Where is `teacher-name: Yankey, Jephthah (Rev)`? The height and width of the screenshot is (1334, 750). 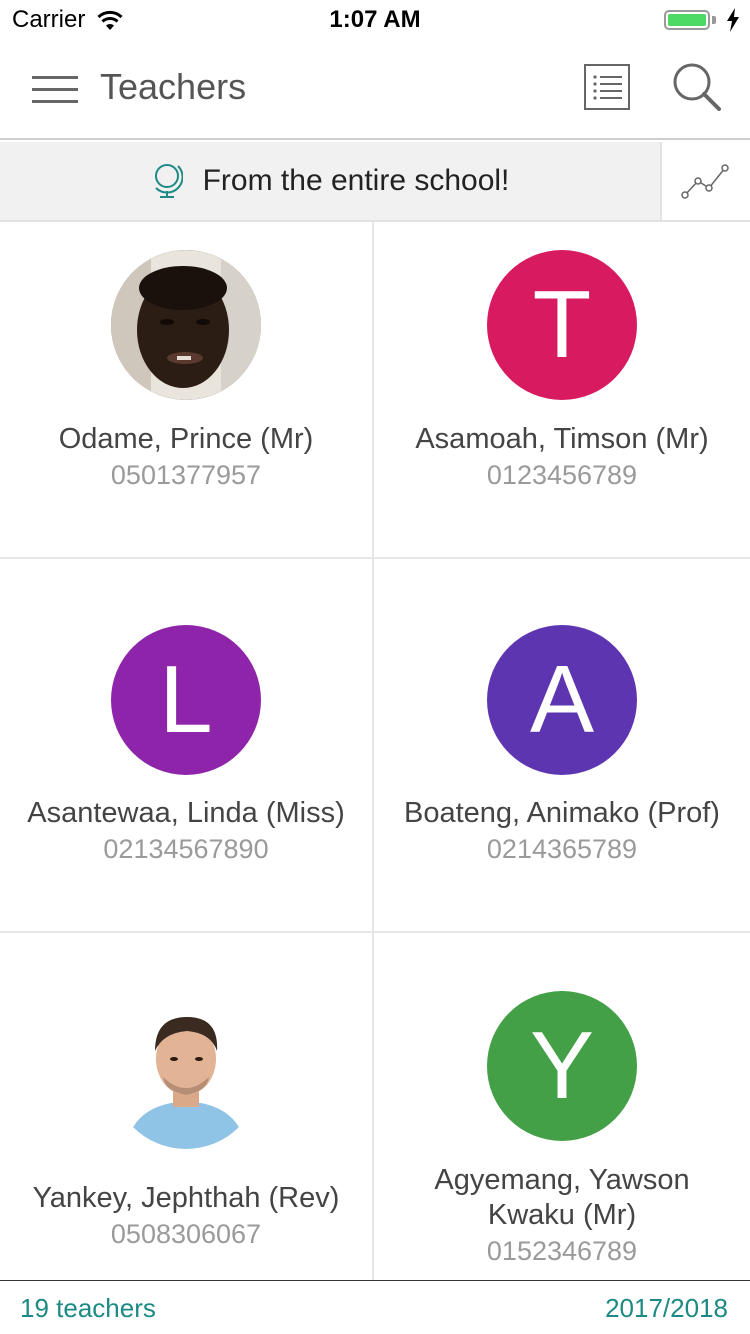 teacher-name: Yankey, Jephthah (Rev) is located at coordinates (186, 1198).